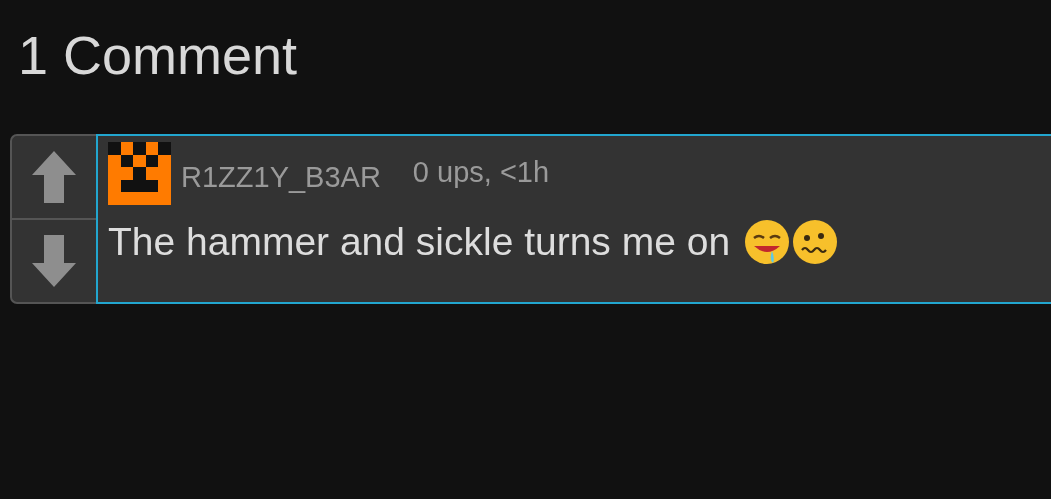 Image resolution: width=1051 pixels, height=499 pixels. I want to click on comment-meta: 0 ups, <1h, so click(481, 172).